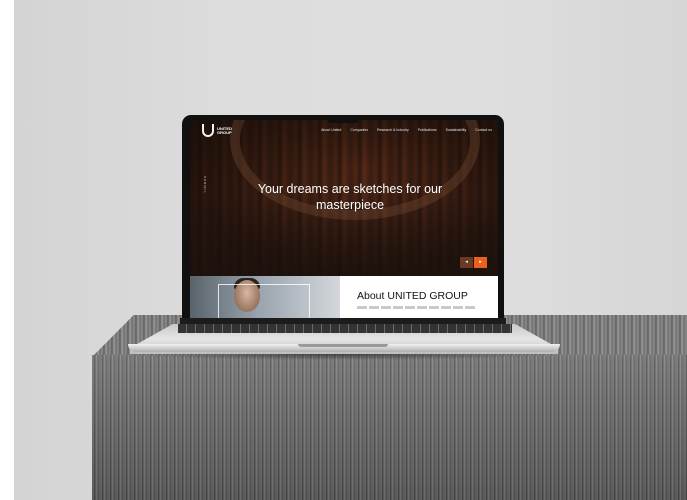 The height and width of the screenshot is (500, 687). What do you see at coordinates (456, 130) in the screenshot?
I see `nav-item-sustainability: Sustainability` at bounding box center [456, 130].